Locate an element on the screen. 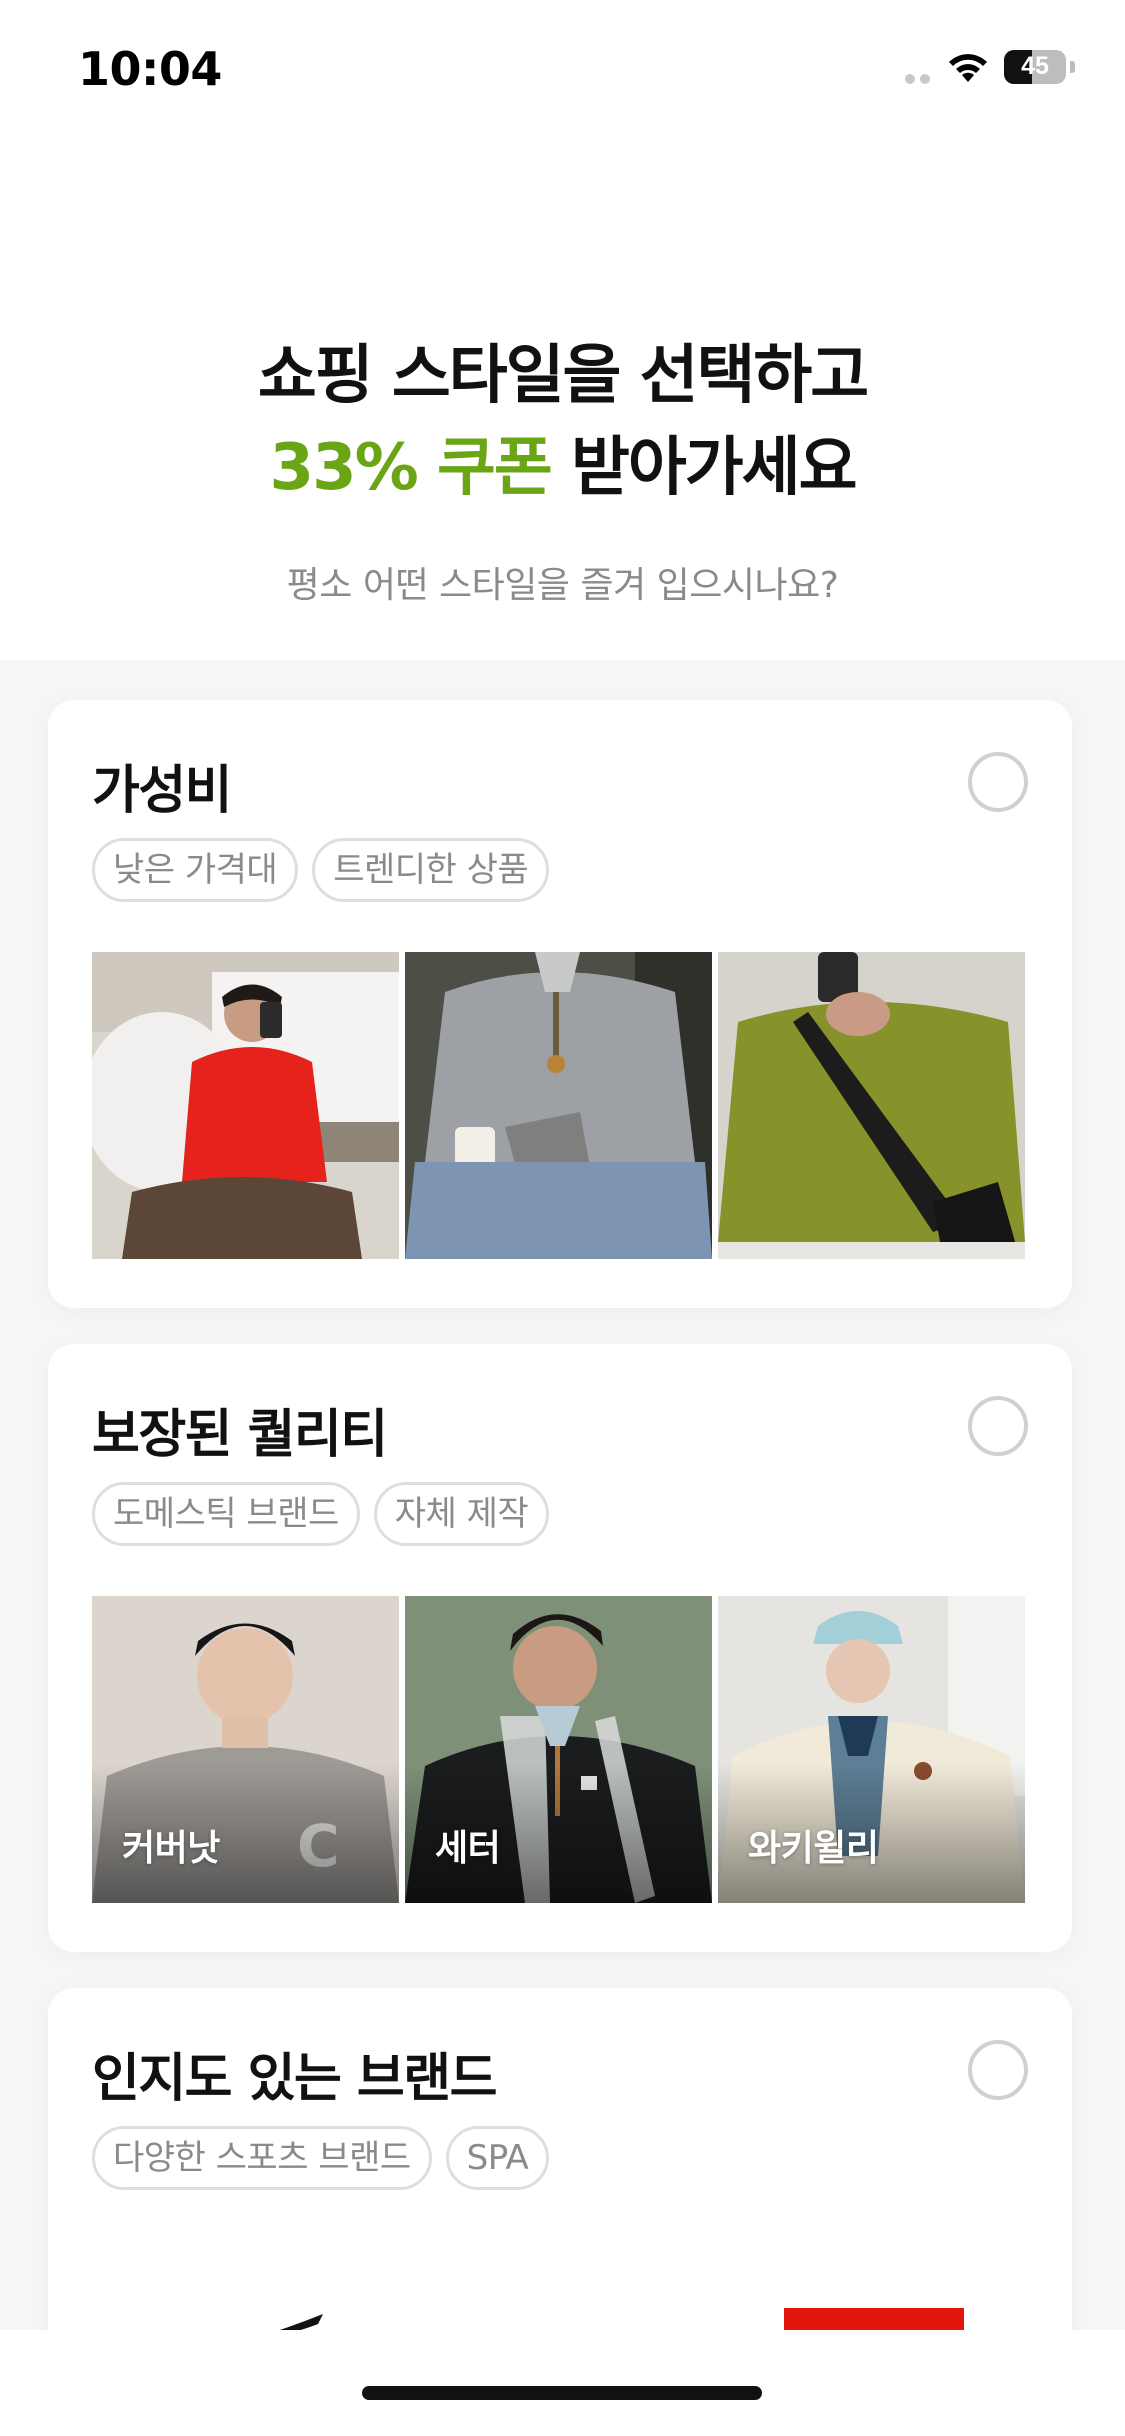 This screenshot has width=1125, height=2436. hero-title-accent: 33% 쿠폰 is located at coordinates (411, 468).